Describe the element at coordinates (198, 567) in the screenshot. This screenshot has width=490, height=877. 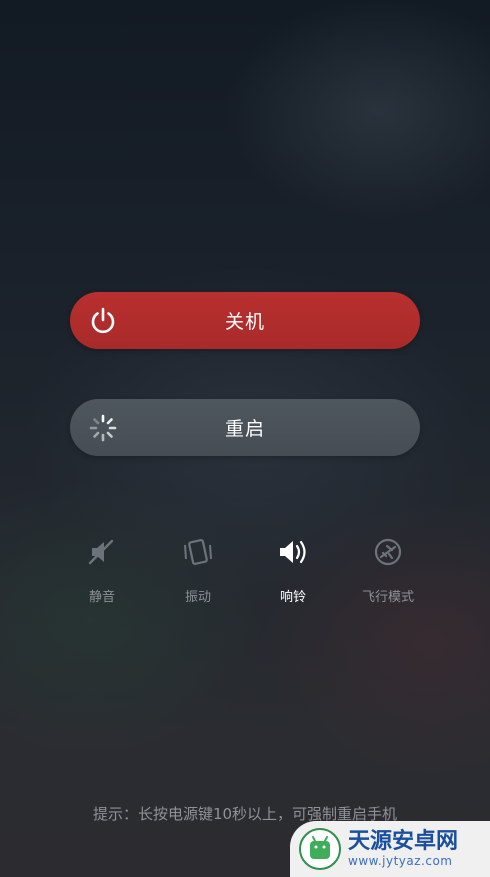
I see `mode-vibrate: 振动` at that location.